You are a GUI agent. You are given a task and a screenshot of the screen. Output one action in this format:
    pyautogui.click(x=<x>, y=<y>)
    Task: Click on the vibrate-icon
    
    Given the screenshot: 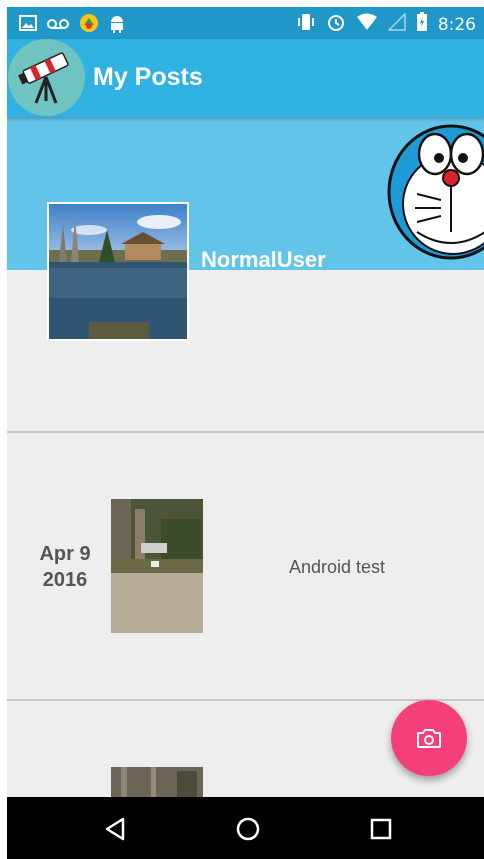 What is the action you would take?
    pyautogui.click(x=306, y=24)
    